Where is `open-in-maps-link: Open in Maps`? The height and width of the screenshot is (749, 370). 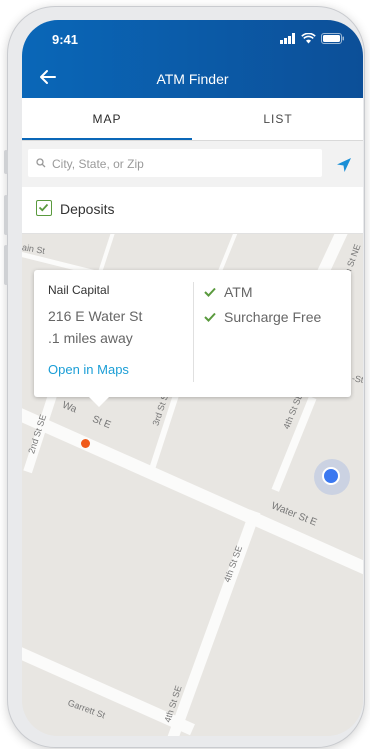
open-in-maps-link: Open in Maps is located at coordinates (88, 369).